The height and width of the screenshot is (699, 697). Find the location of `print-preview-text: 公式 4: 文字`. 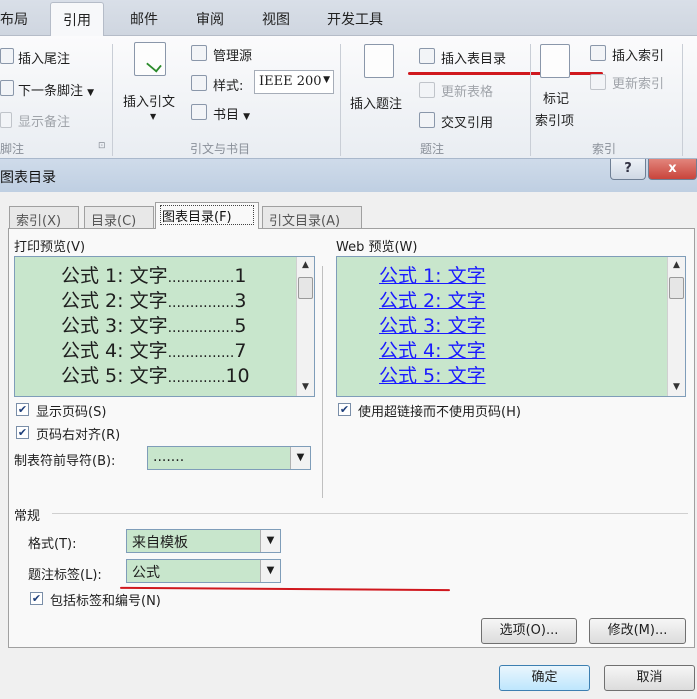

print-preview-text: 公式 4: 文字 is located at coordinates (114, 351).